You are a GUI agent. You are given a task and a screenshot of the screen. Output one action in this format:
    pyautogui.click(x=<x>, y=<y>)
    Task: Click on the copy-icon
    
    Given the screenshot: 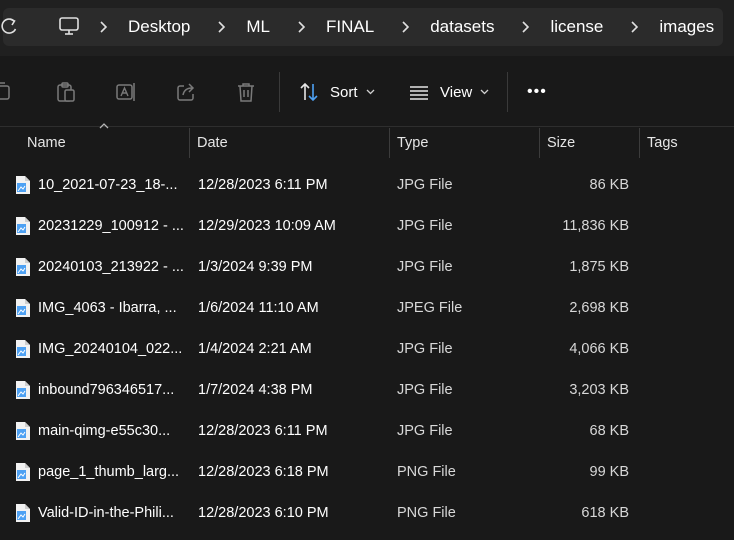 What is the action you would take?
    pyautogui.click(x=7, y=92)
    